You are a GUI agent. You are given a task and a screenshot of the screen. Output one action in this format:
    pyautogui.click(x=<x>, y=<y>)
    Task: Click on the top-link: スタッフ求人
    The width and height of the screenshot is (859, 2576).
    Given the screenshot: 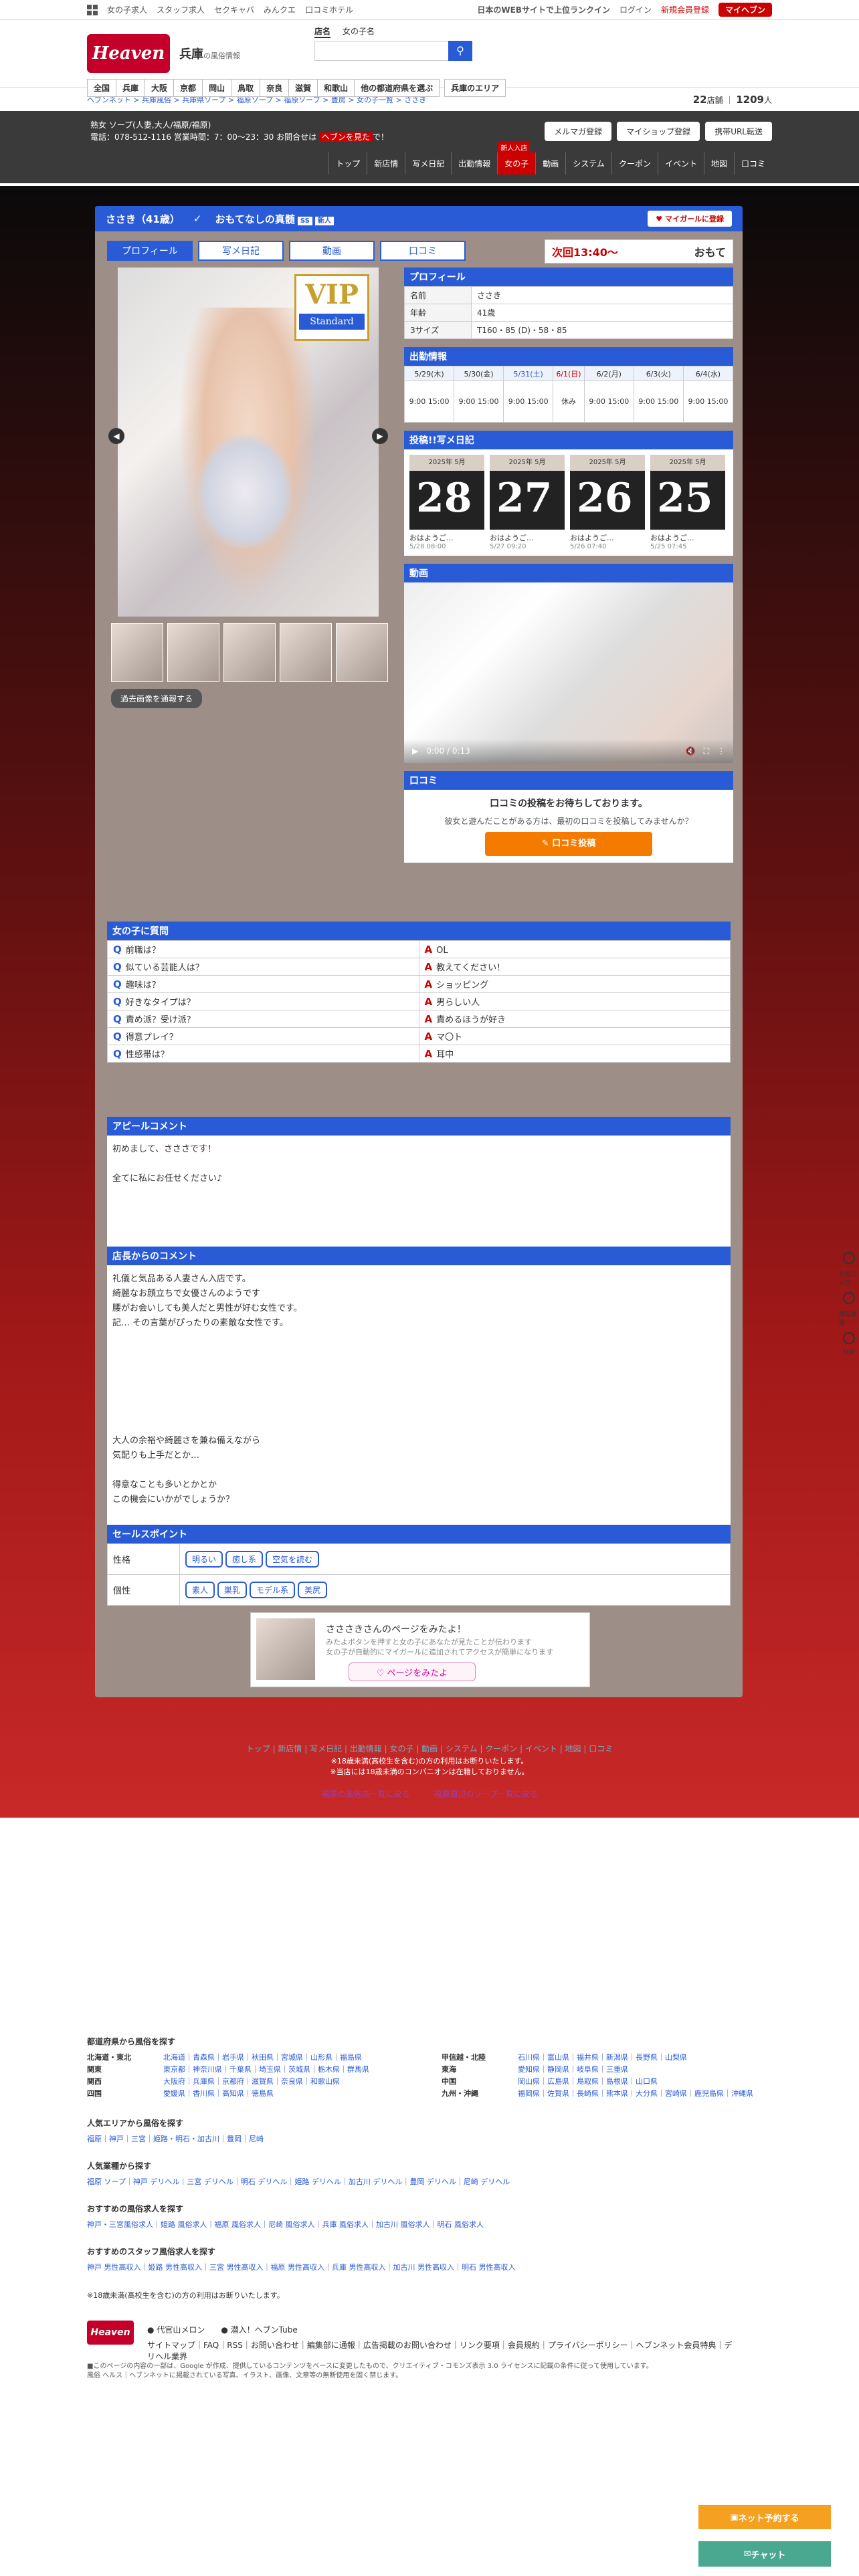 What is the action you would take?
    pyautogui.click(x=181, y=9)
    